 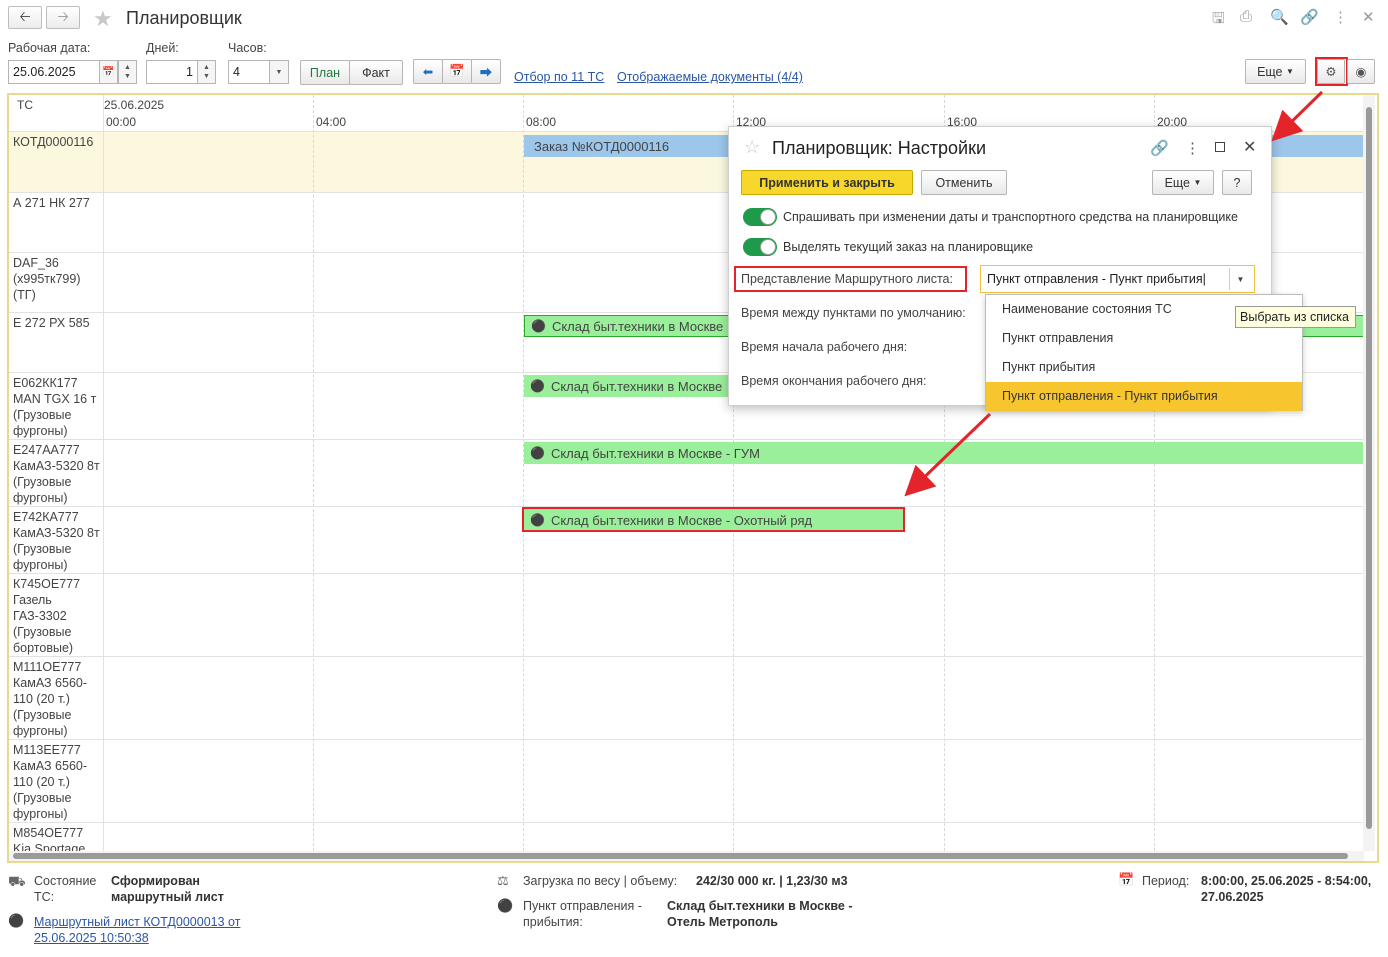 What do you see at coordinates (1166, 881) in the screenshot?
I see `period-label: Период:` at bounding box center [1166, 881].